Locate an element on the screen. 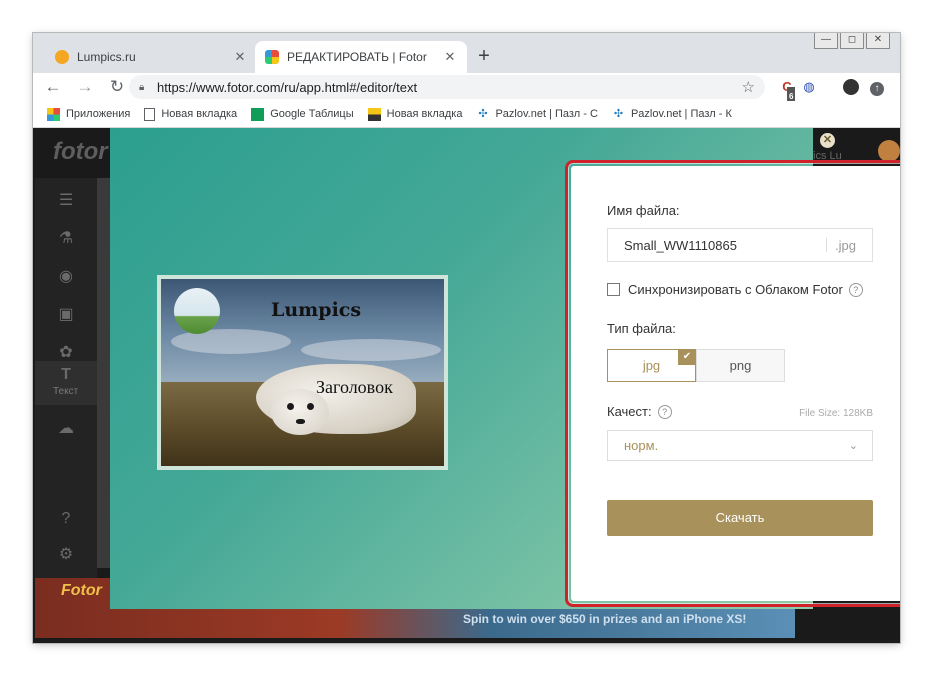  bookmark-star-icon: ☆ is located at coordinates (748, 87).